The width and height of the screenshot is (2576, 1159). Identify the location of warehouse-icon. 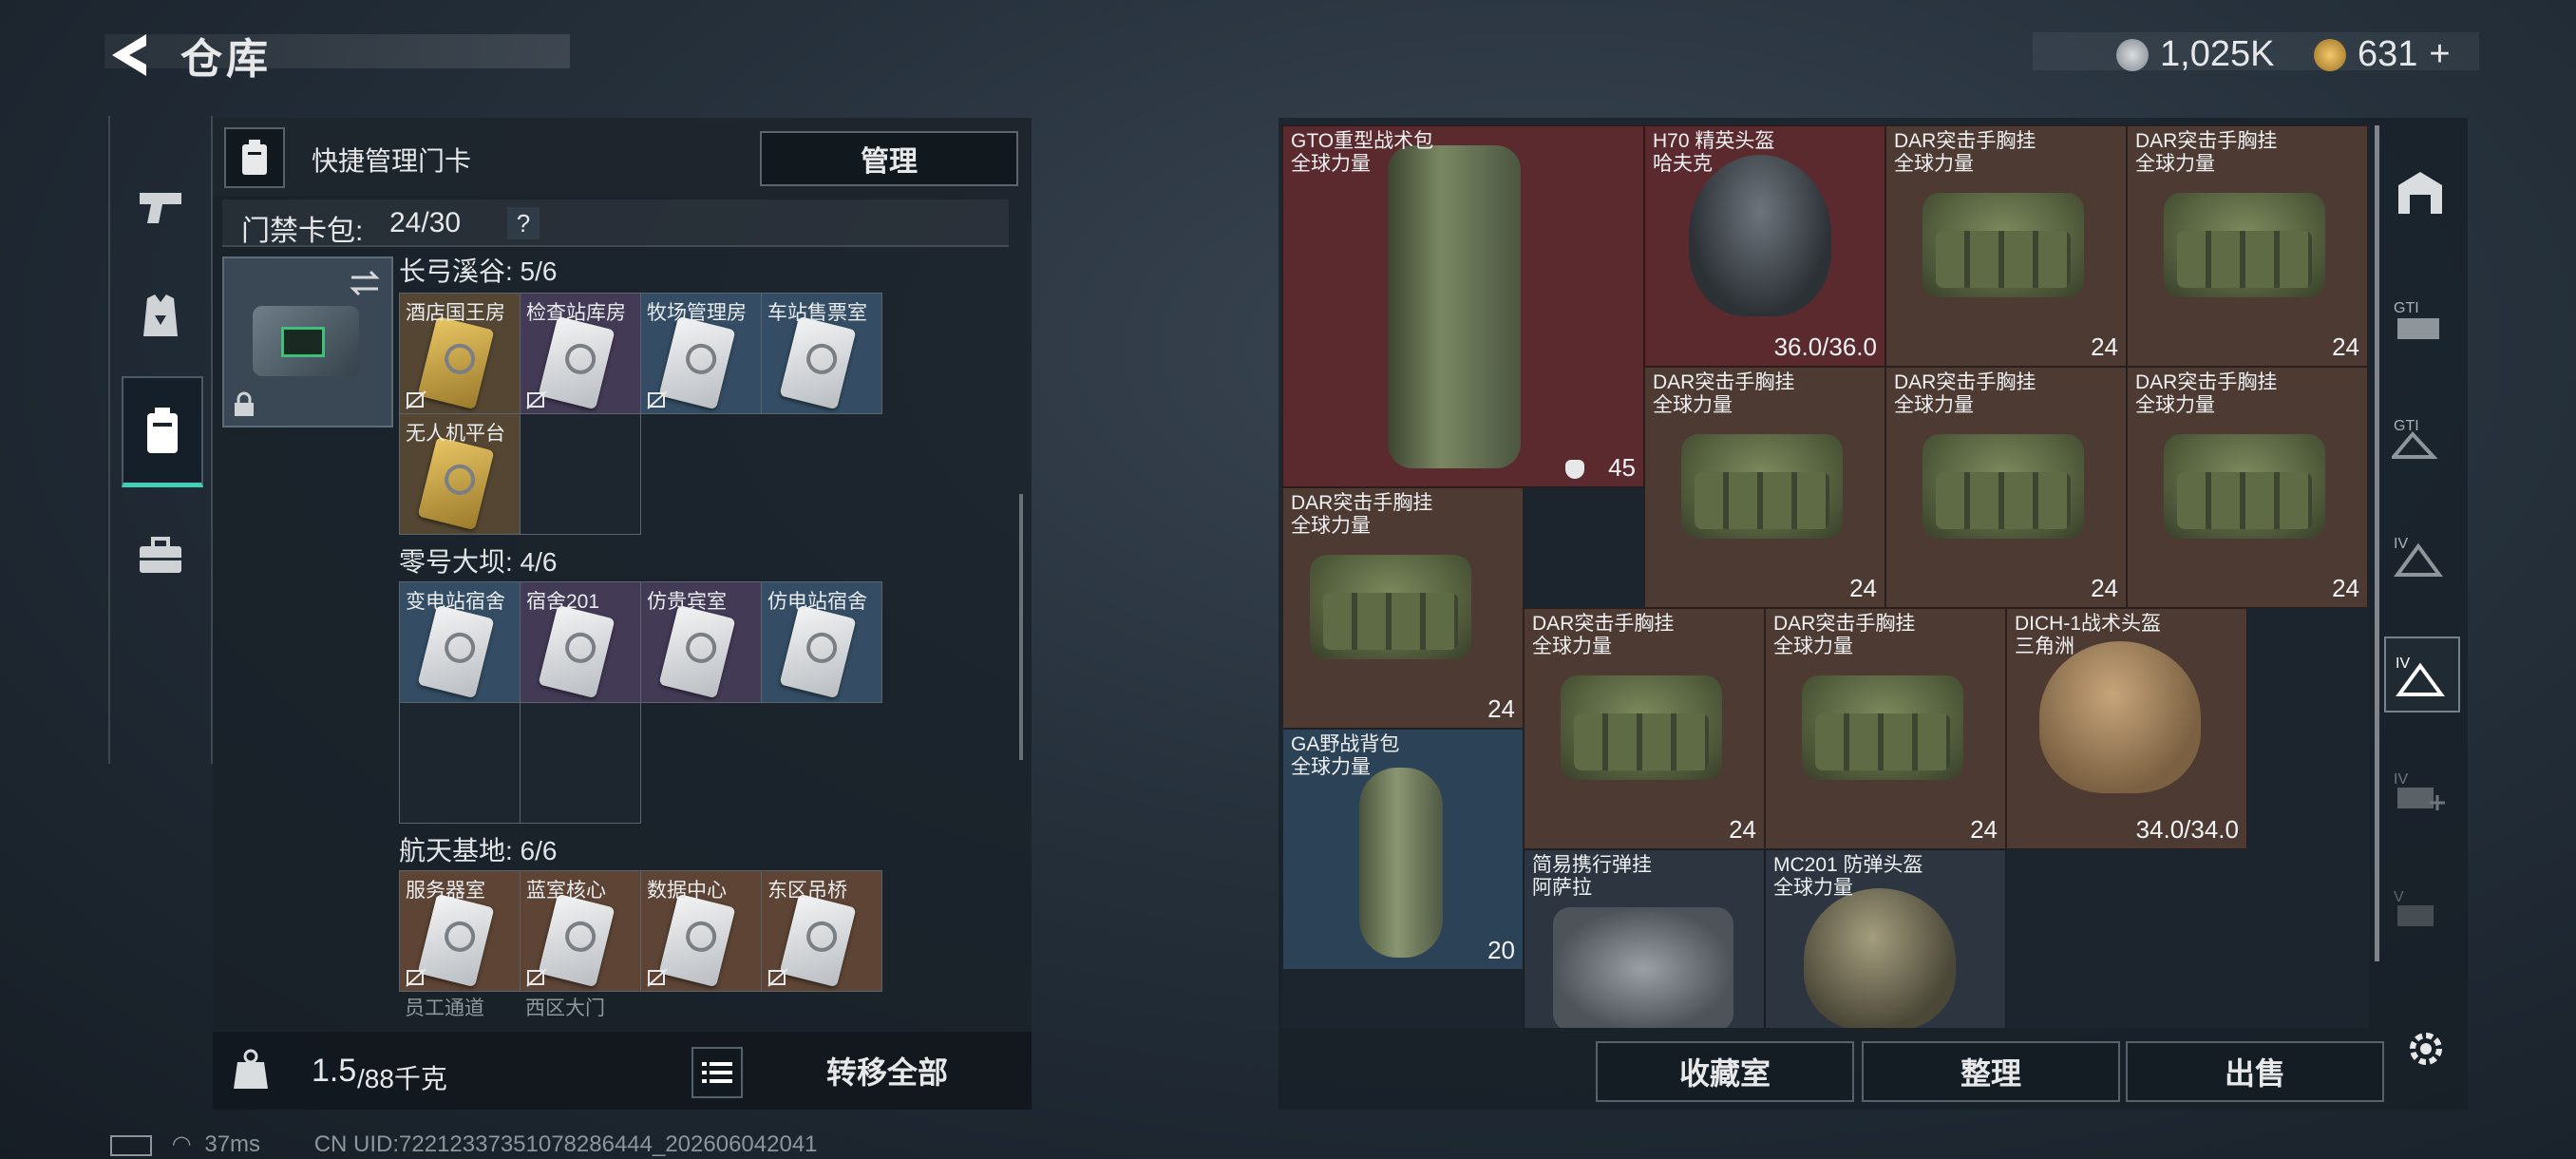
(2420, 193).